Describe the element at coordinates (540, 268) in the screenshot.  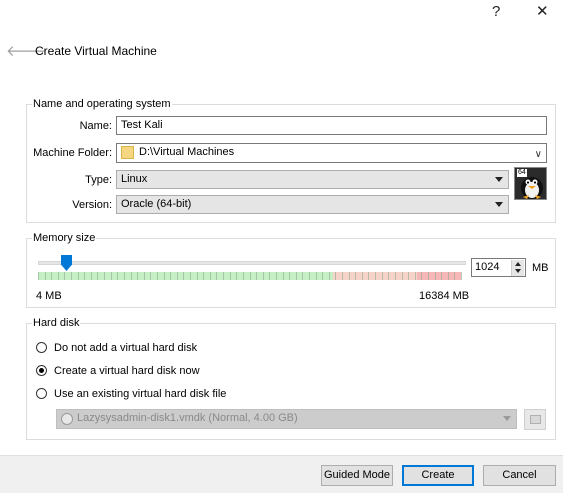
I see `memory-unit-label: MB` at that location.